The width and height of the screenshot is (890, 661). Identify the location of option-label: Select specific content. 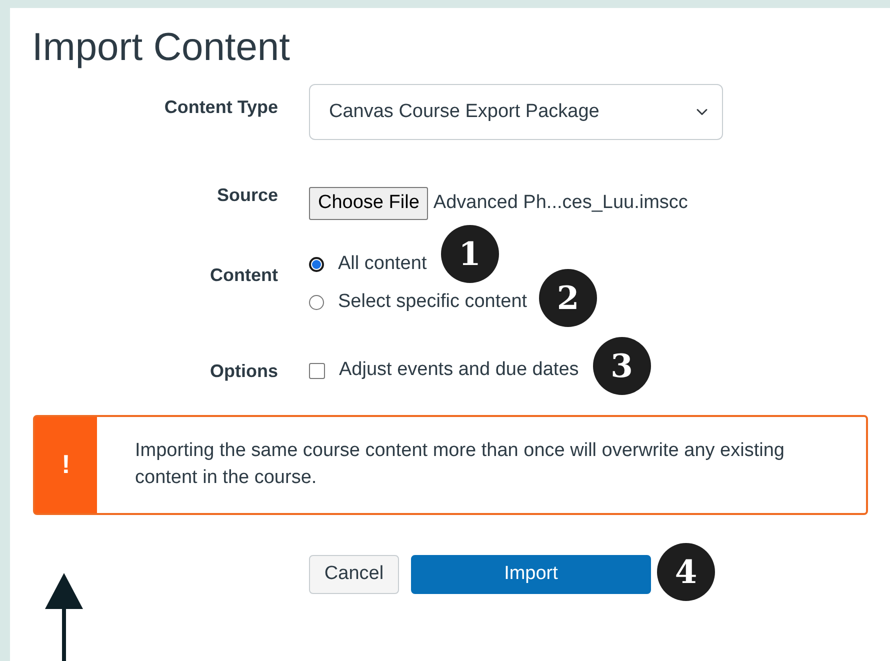
(433, 302).